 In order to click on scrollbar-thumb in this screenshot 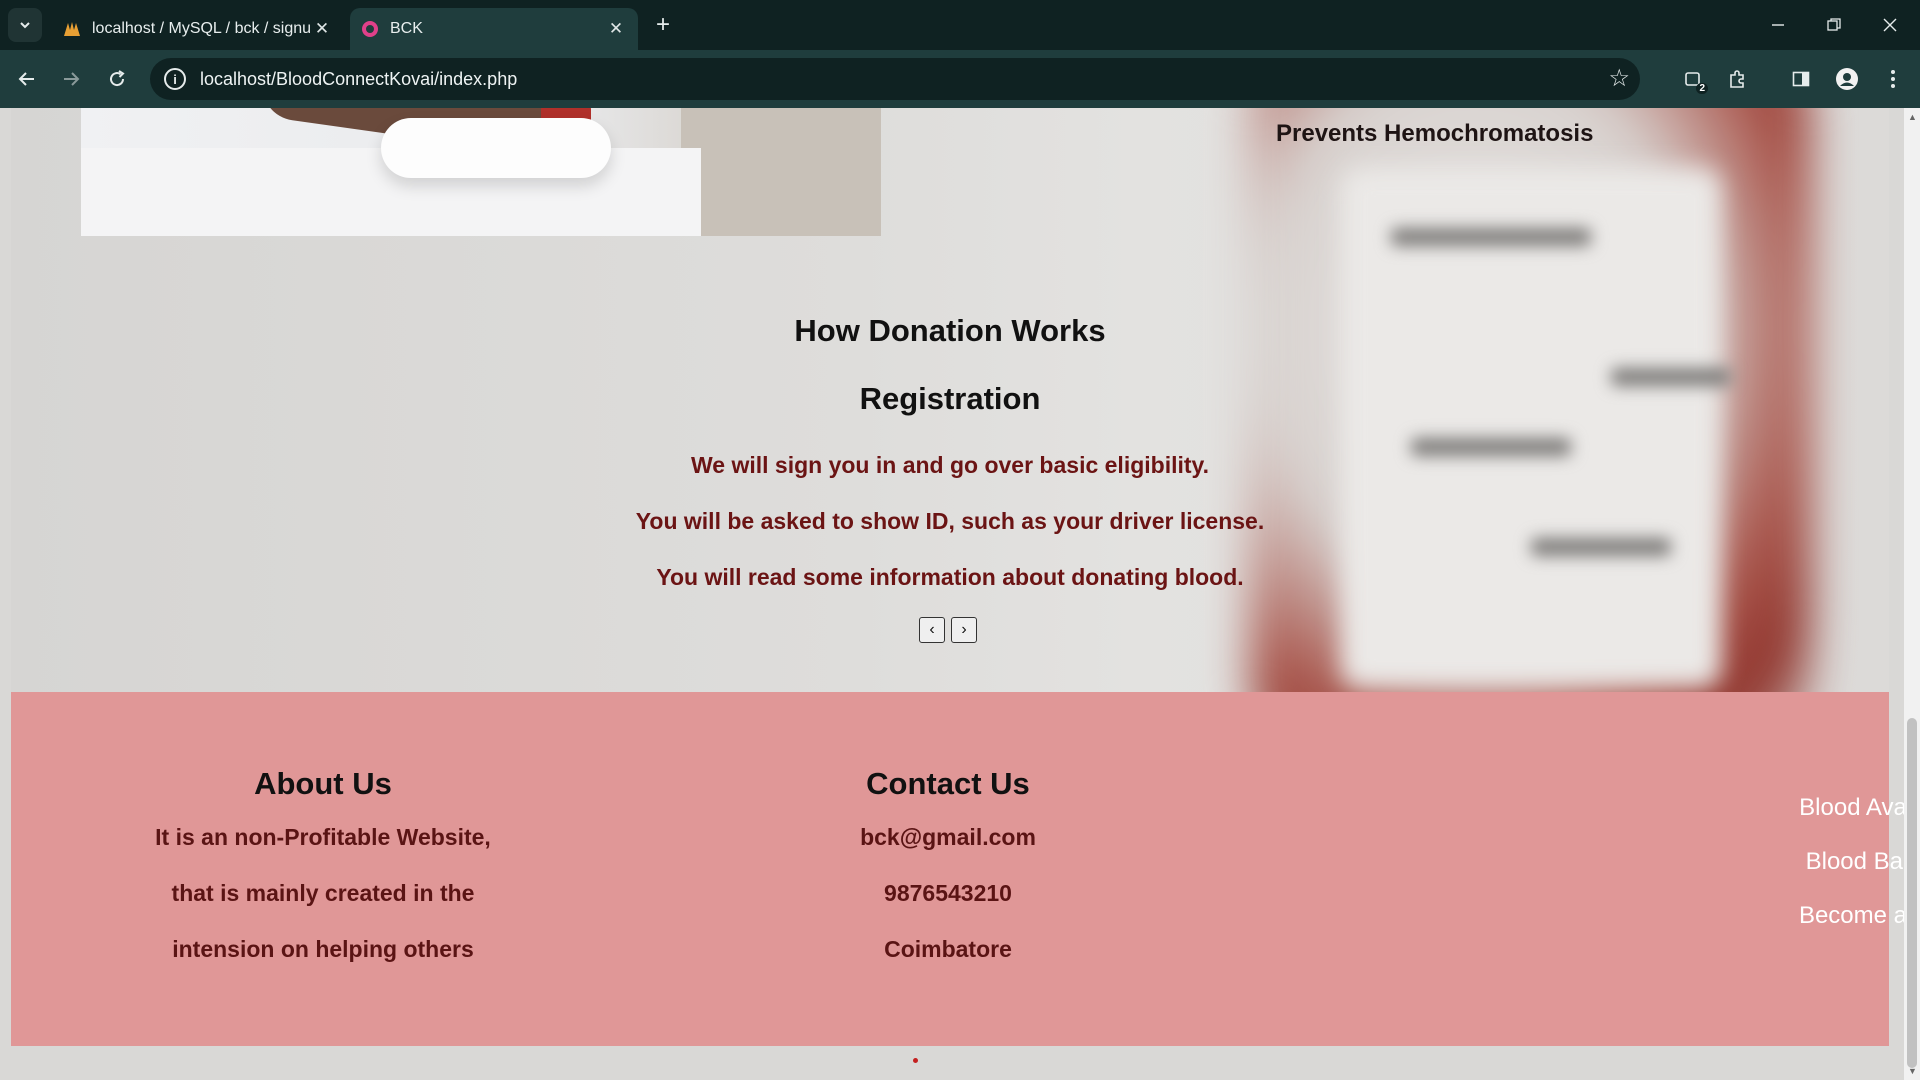, I will do `click(1912, 893)`.